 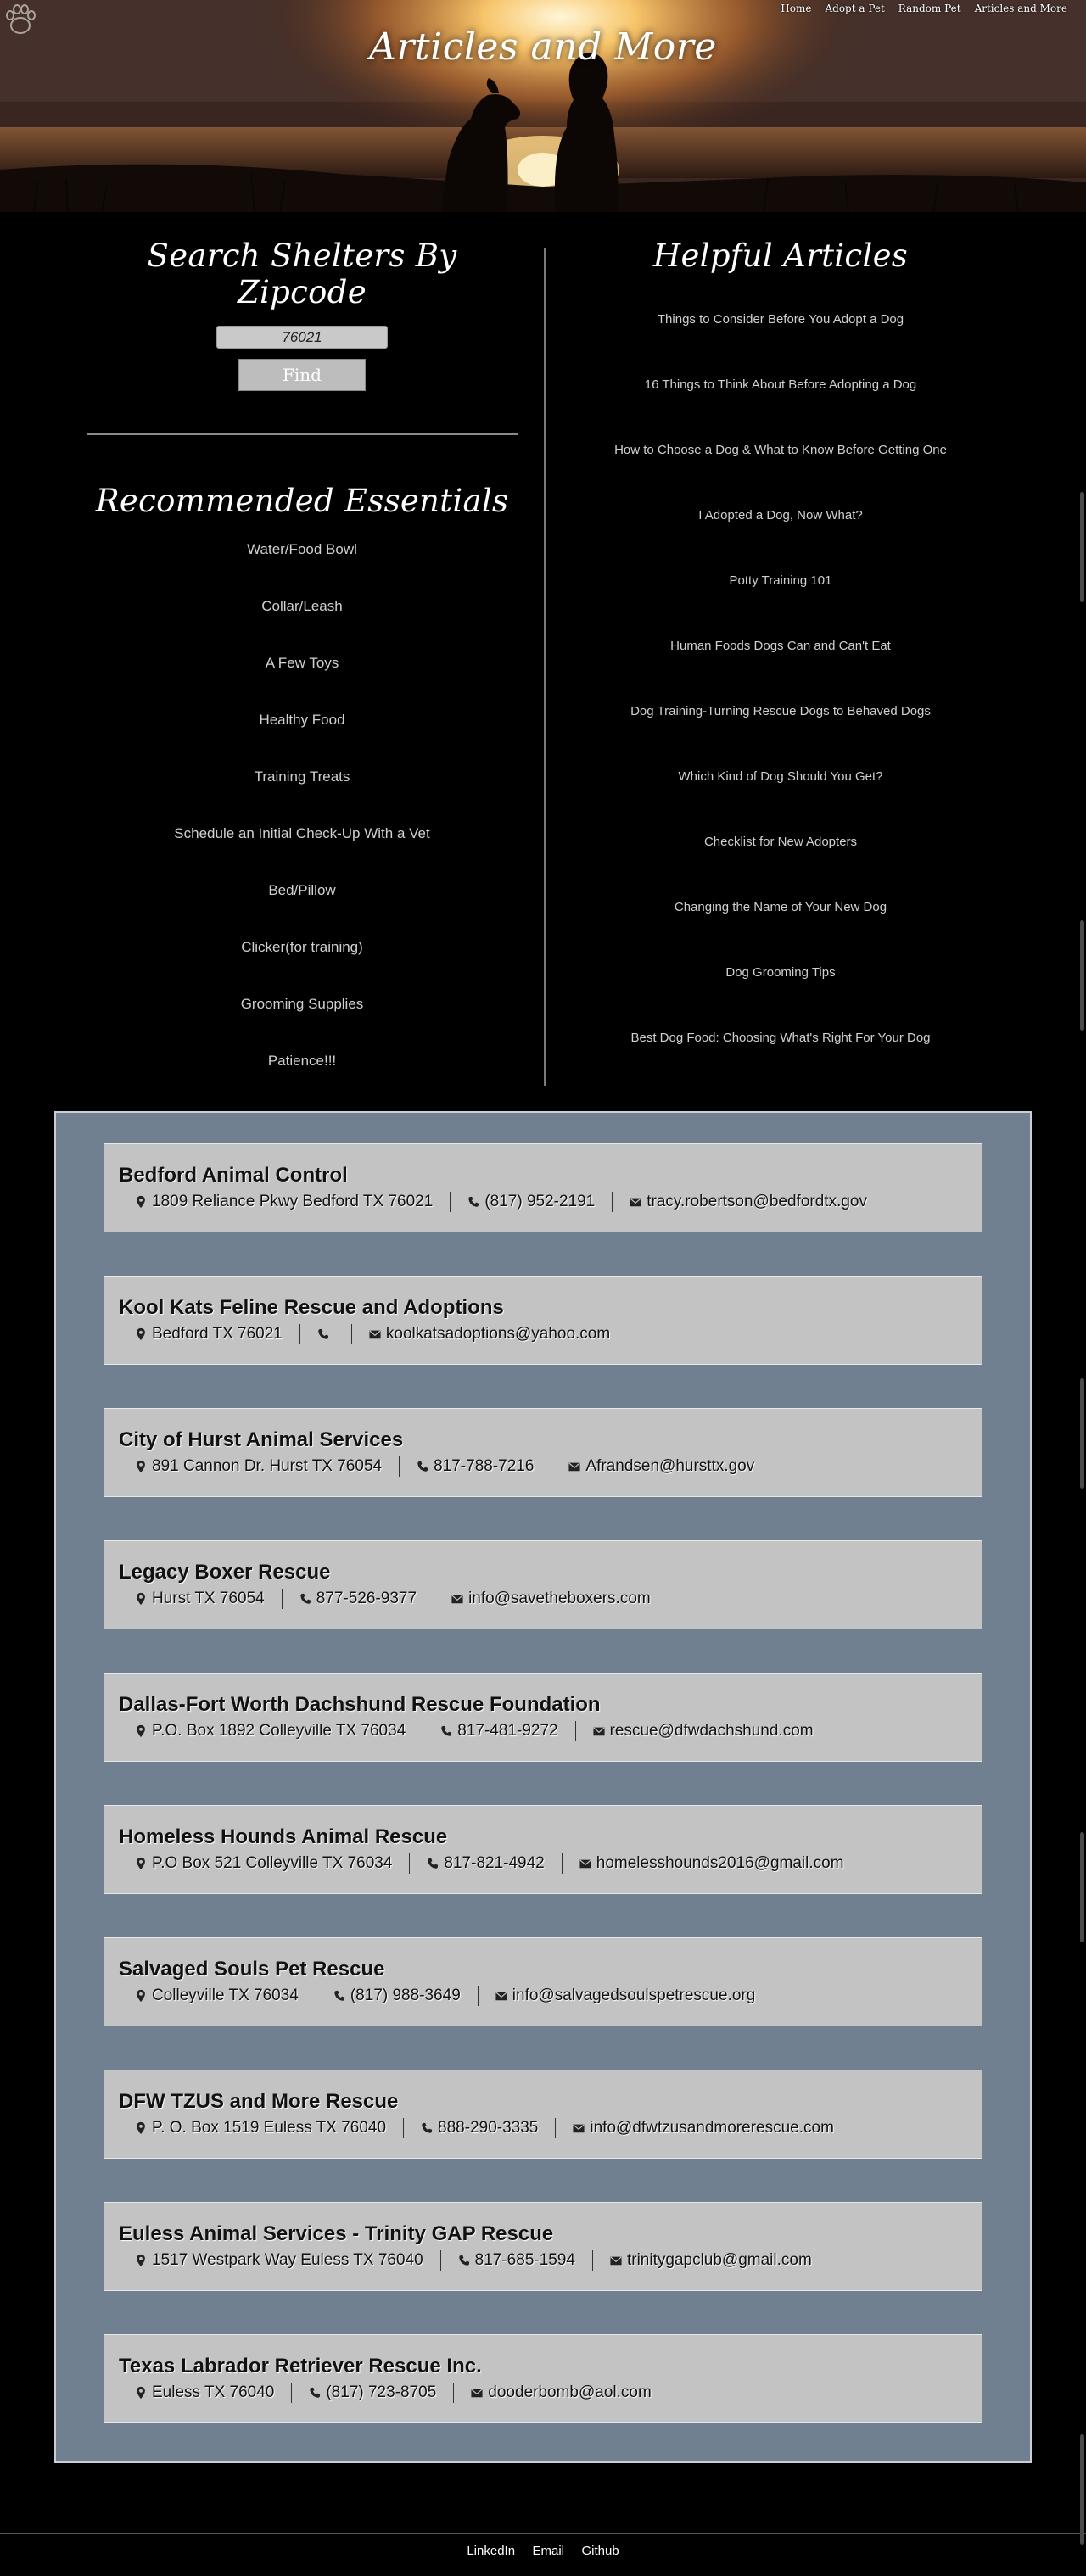 I want to click on phone-text: 877-526-9377, so click(x=366, y=1599).